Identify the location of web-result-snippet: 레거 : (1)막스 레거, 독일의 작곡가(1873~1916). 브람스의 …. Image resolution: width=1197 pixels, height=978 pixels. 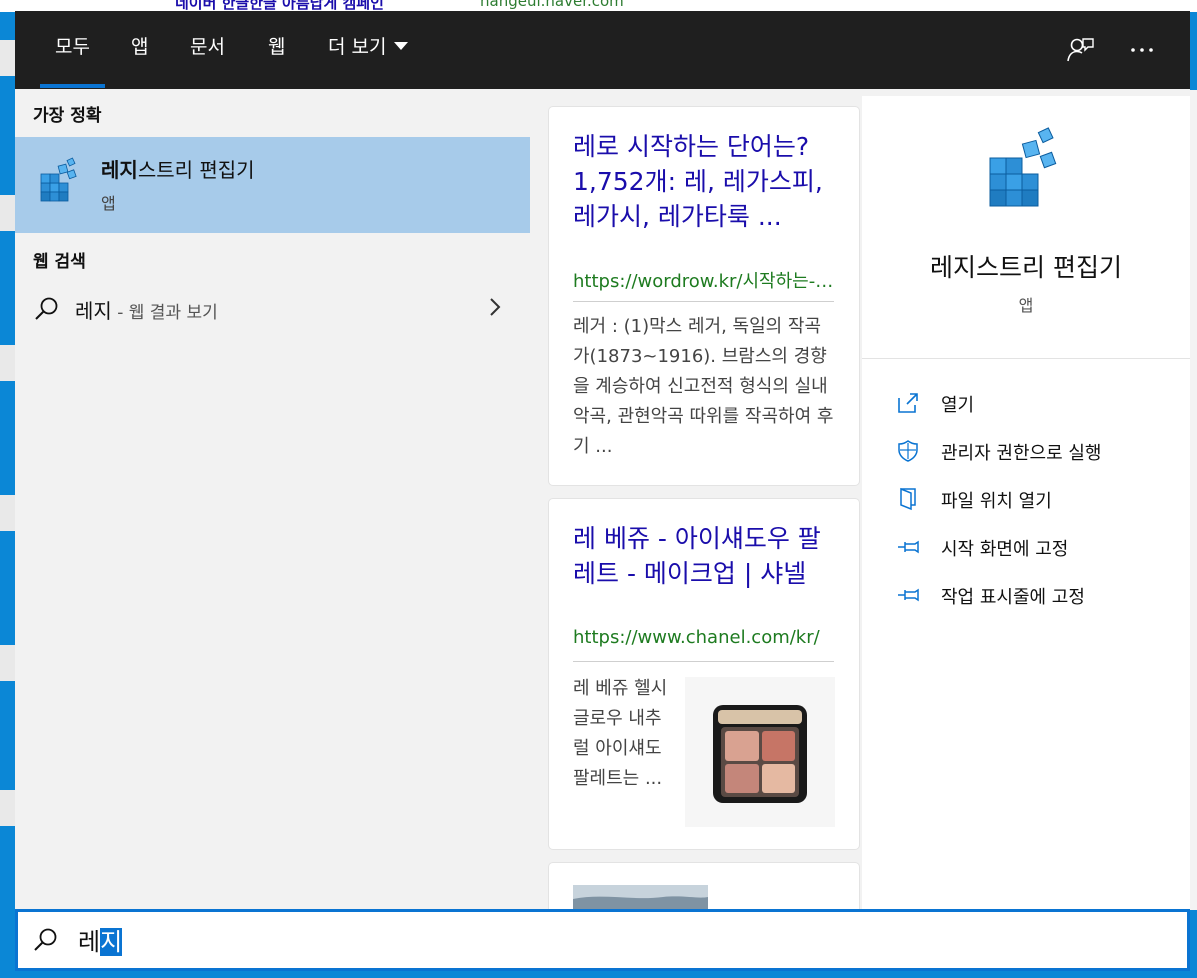
(703, 386).